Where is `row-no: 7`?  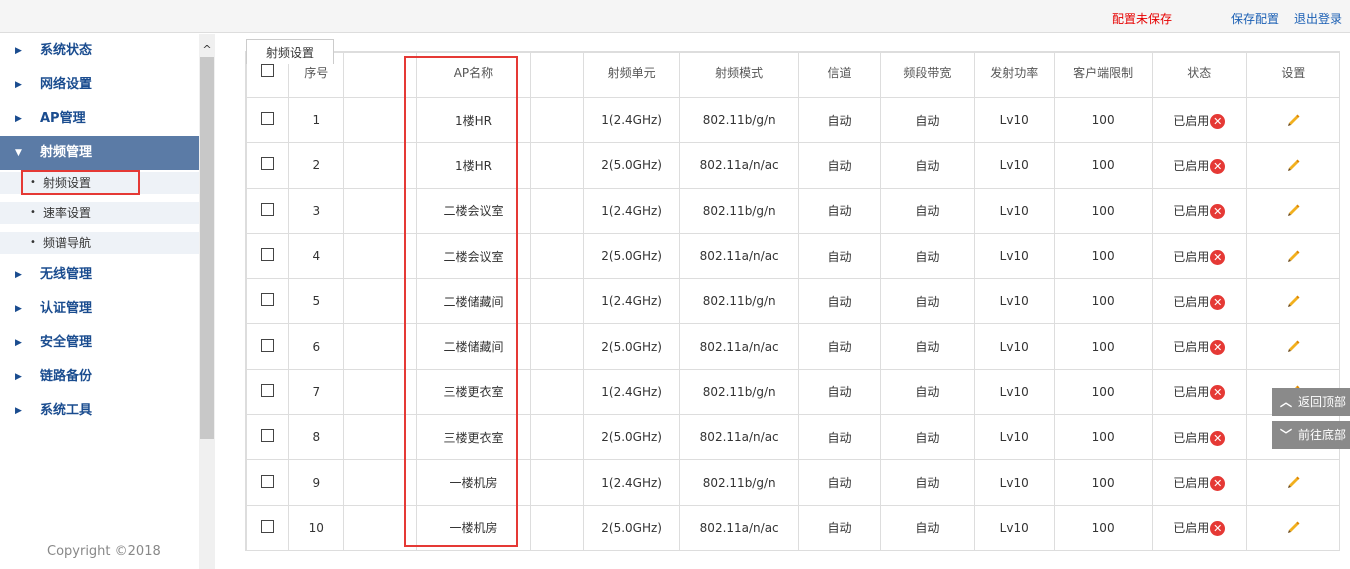 row-no: 7 is located at coordinates (316, 392).